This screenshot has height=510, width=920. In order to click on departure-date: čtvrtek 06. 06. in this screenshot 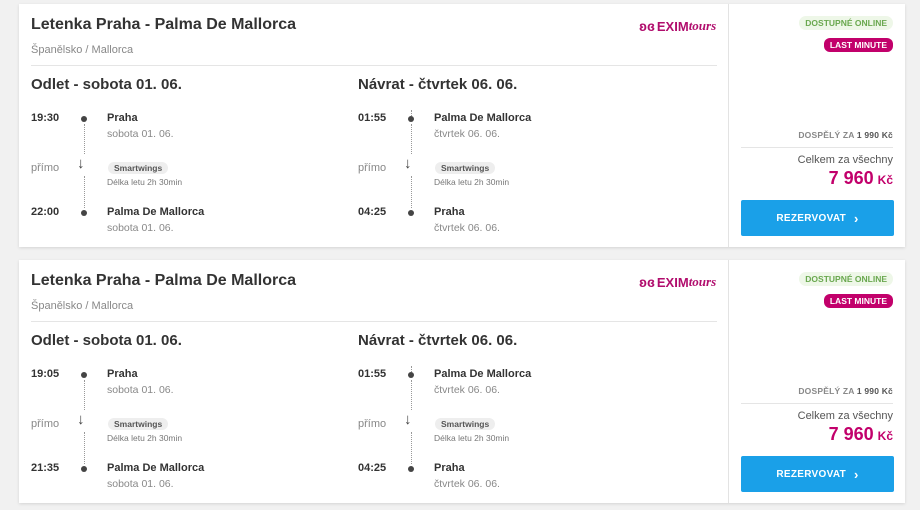, I will do `click(467, 134)`.